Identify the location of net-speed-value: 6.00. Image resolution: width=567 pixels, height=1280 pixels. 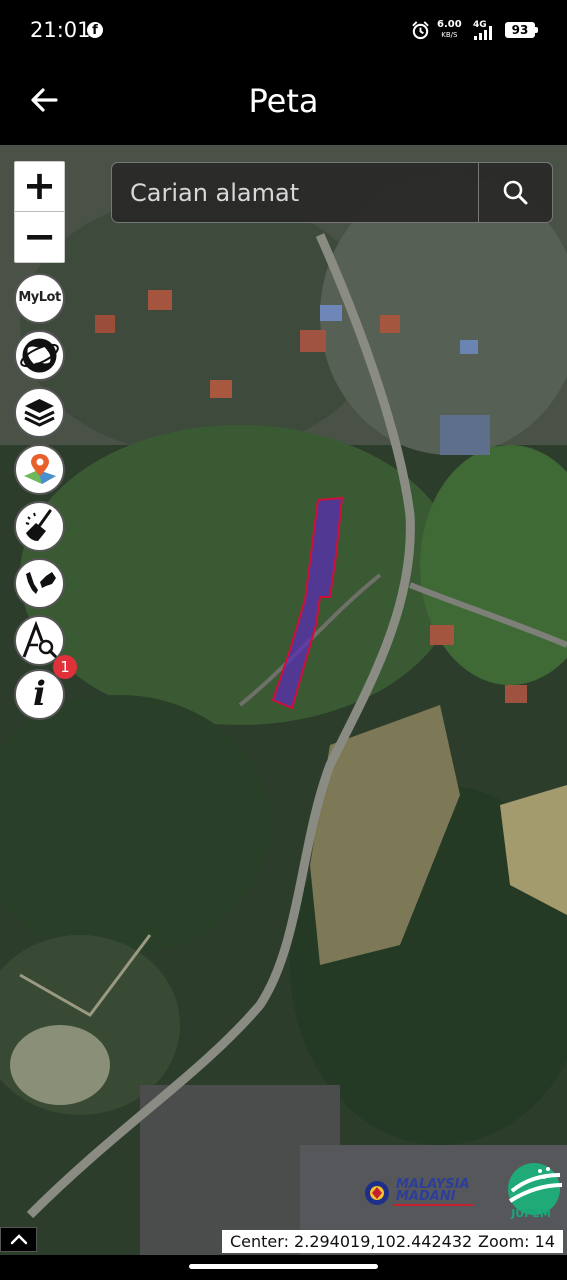
(449, 24).